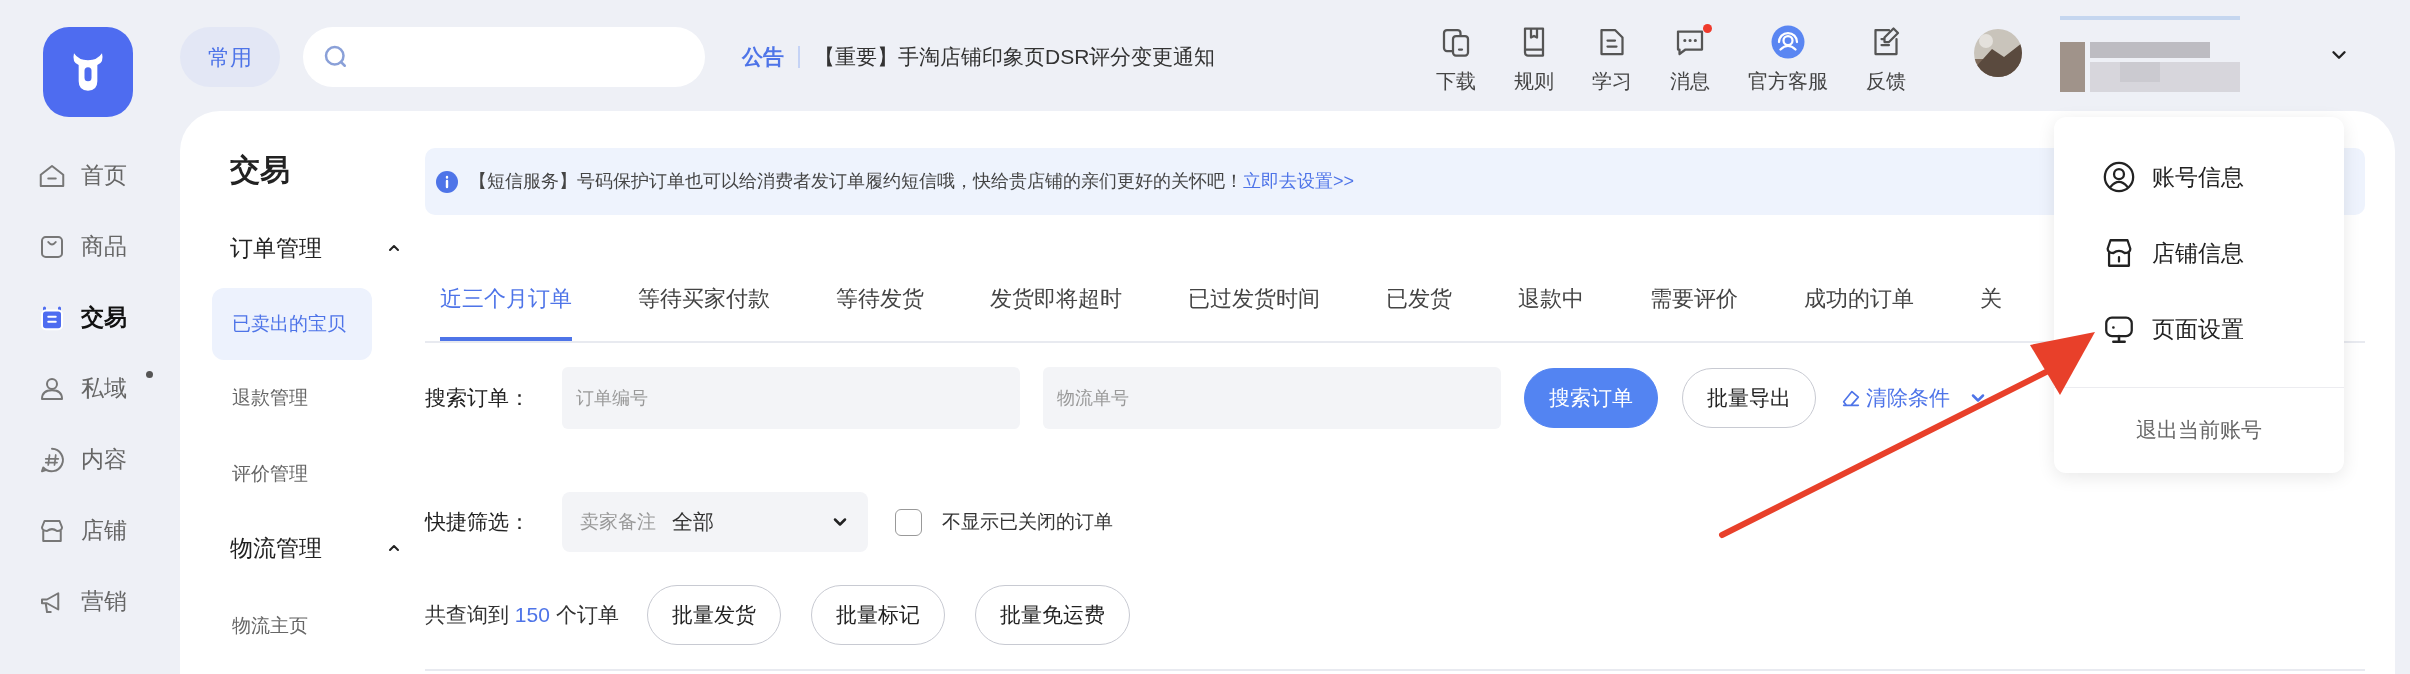 This screenshot has width=2410, height=674. I want to click on submenu-item: 已卖出的宝贝, so click(292, 324).